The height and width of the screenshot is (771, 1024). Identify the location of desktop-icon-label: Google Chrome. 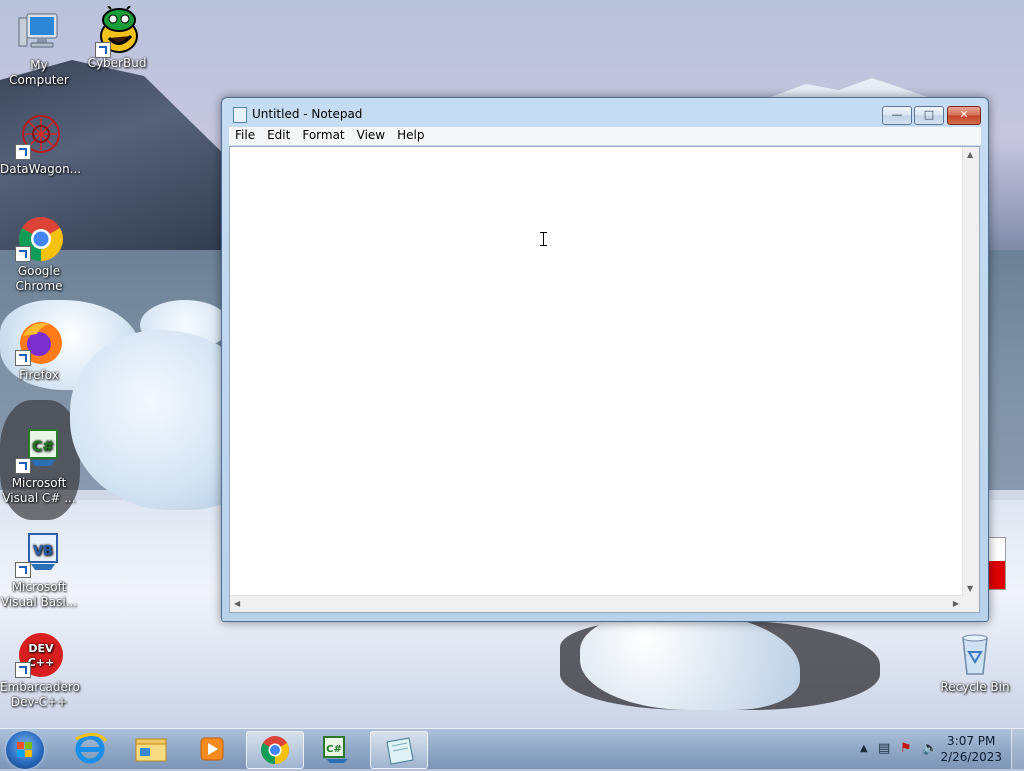
(39, 278).